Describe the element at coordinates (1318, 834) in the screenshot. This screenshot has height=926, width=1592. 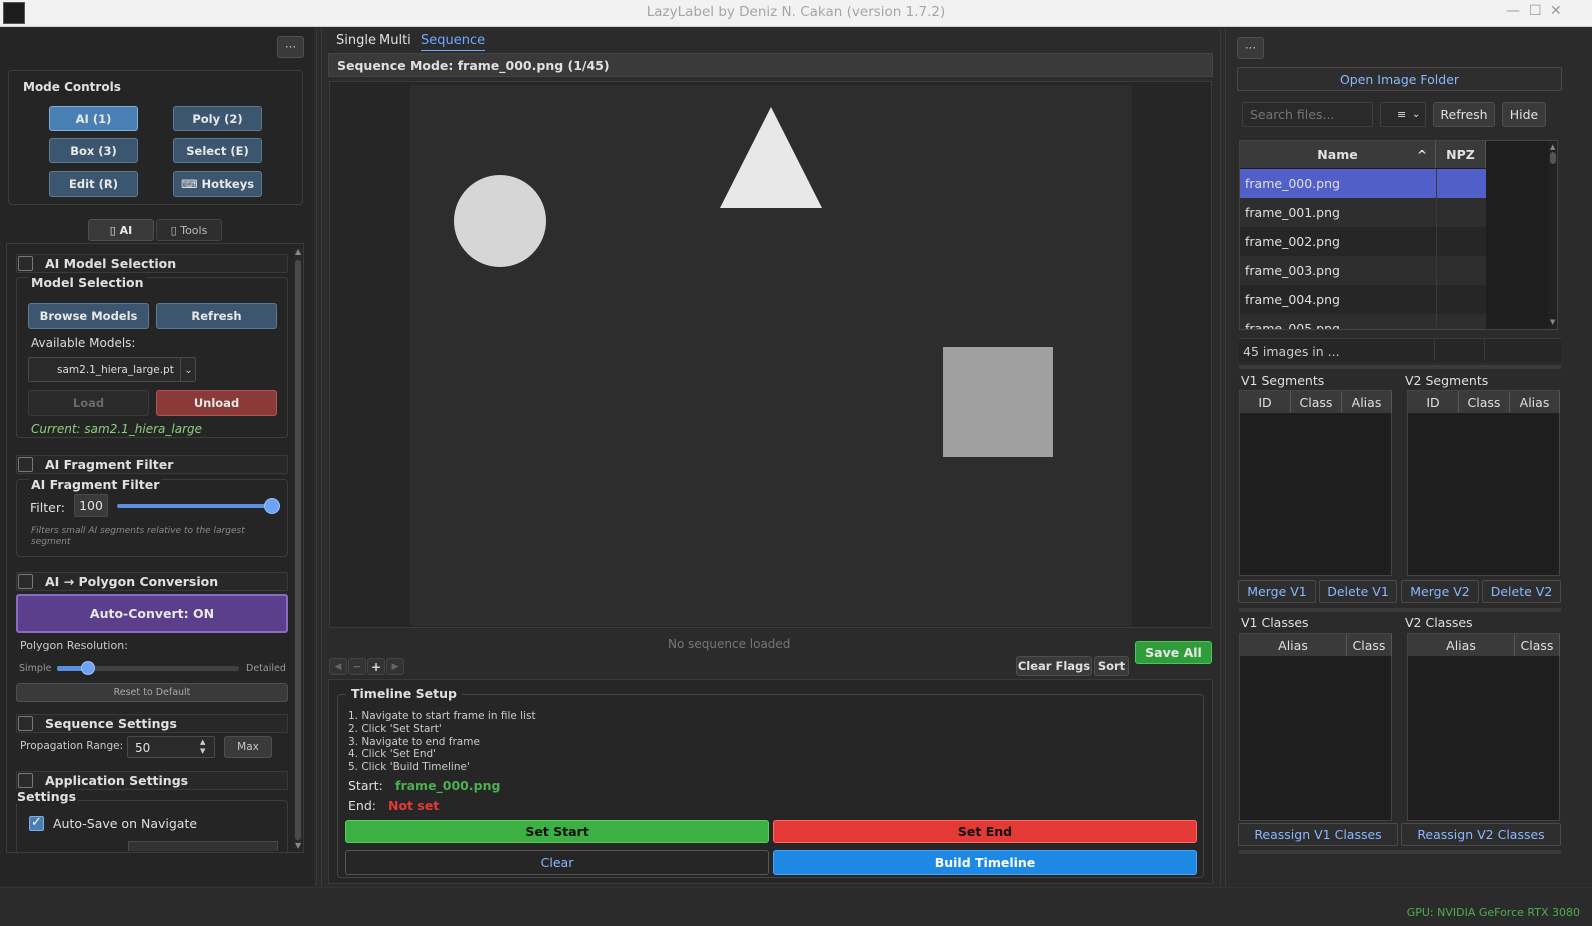
I see `reassign-v1-button: Reassign V1 Classes` at that location.